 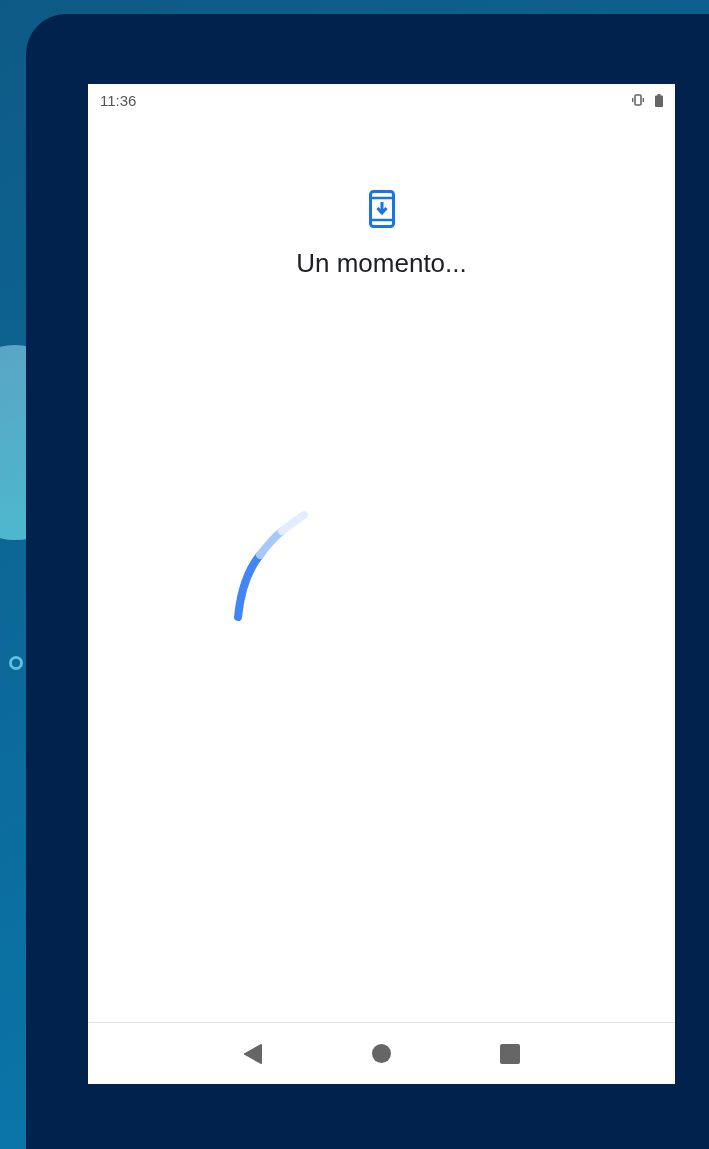 I want to click on vibrate-icon, so click(x=638, y=100).